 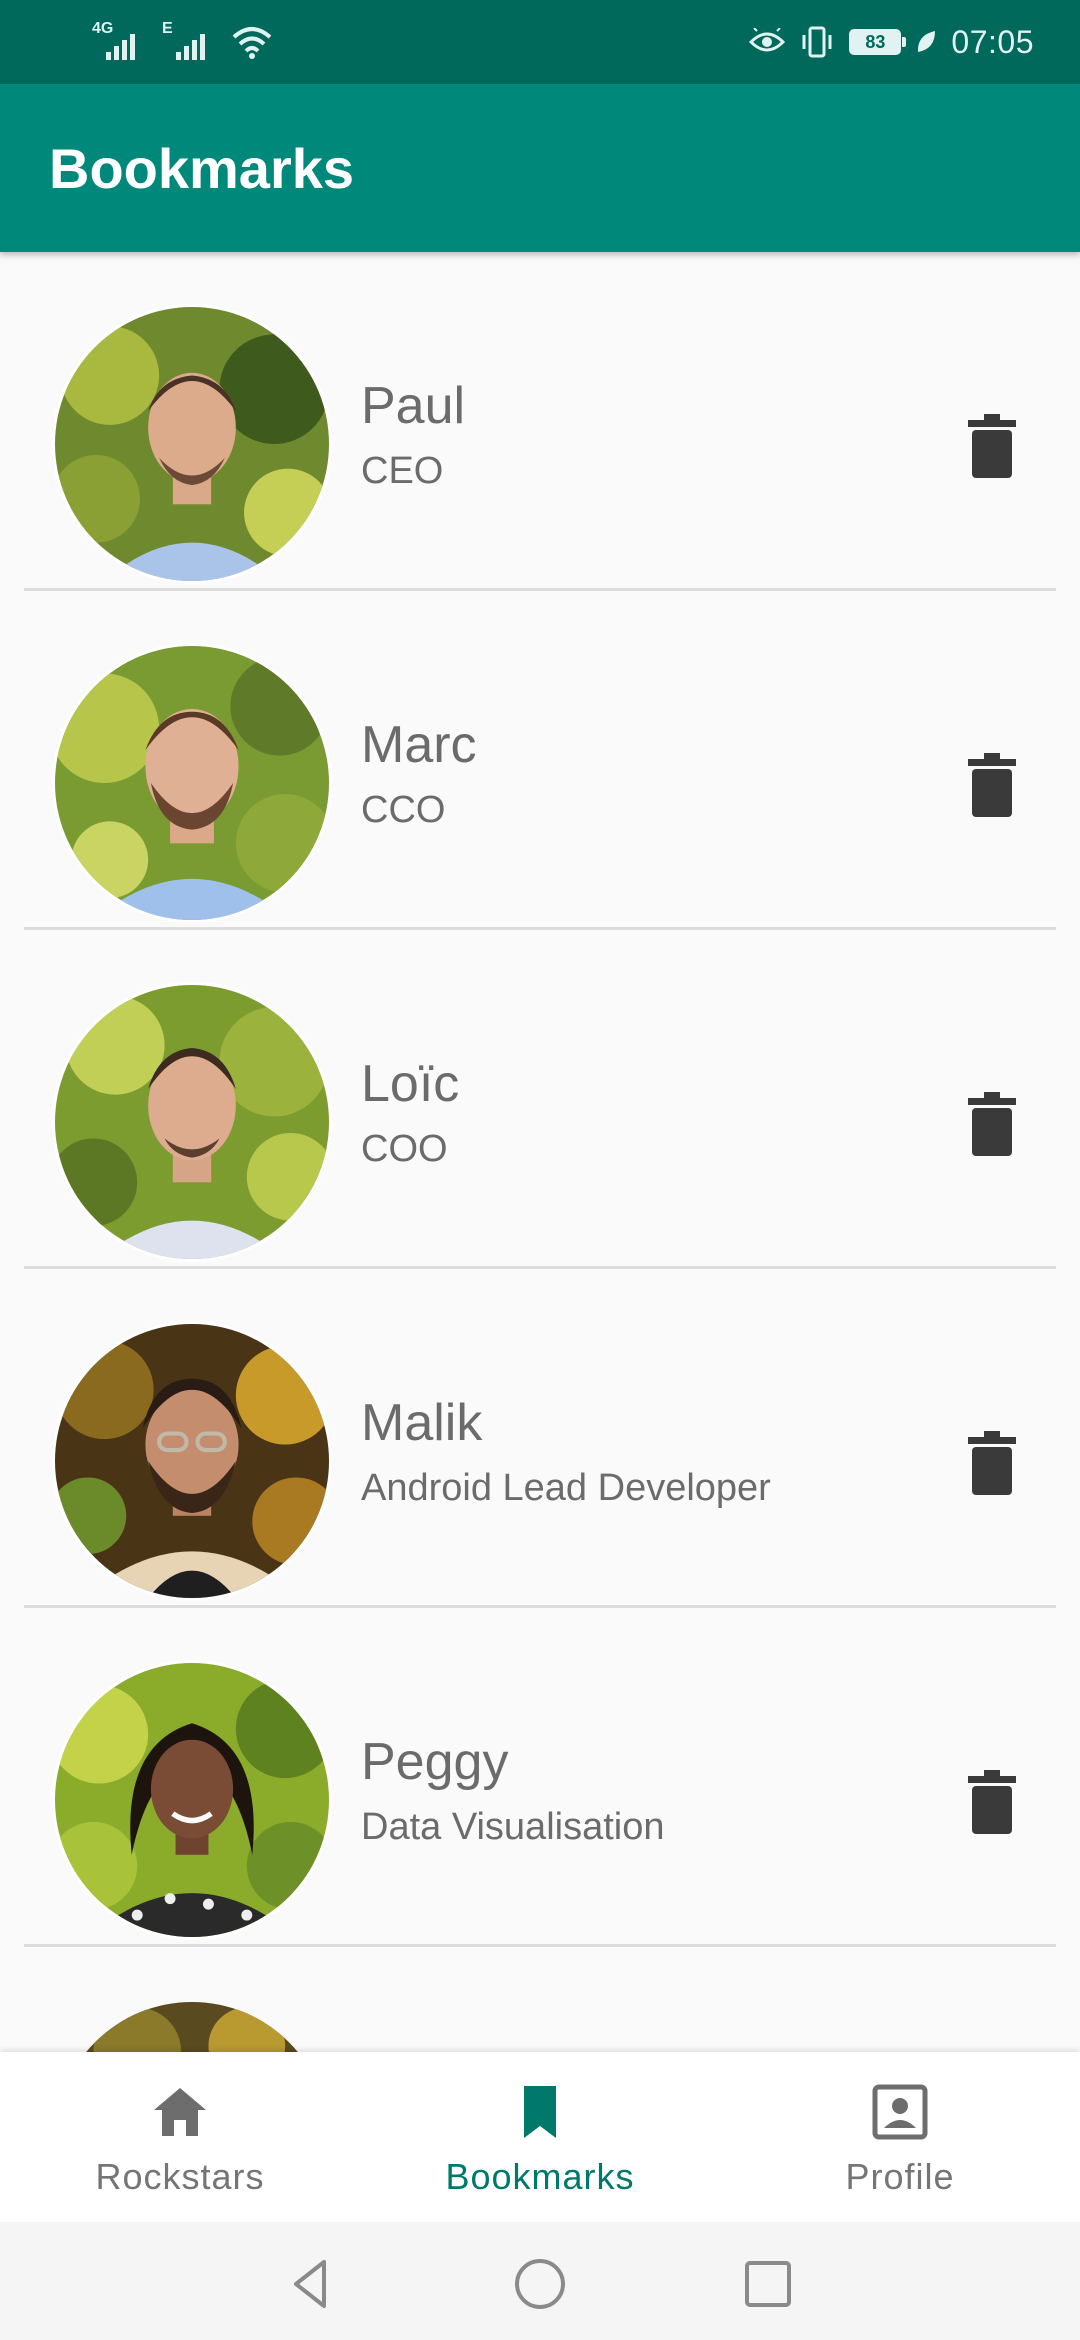 I want to click on wifi-icon, so click(x=252, y=43).